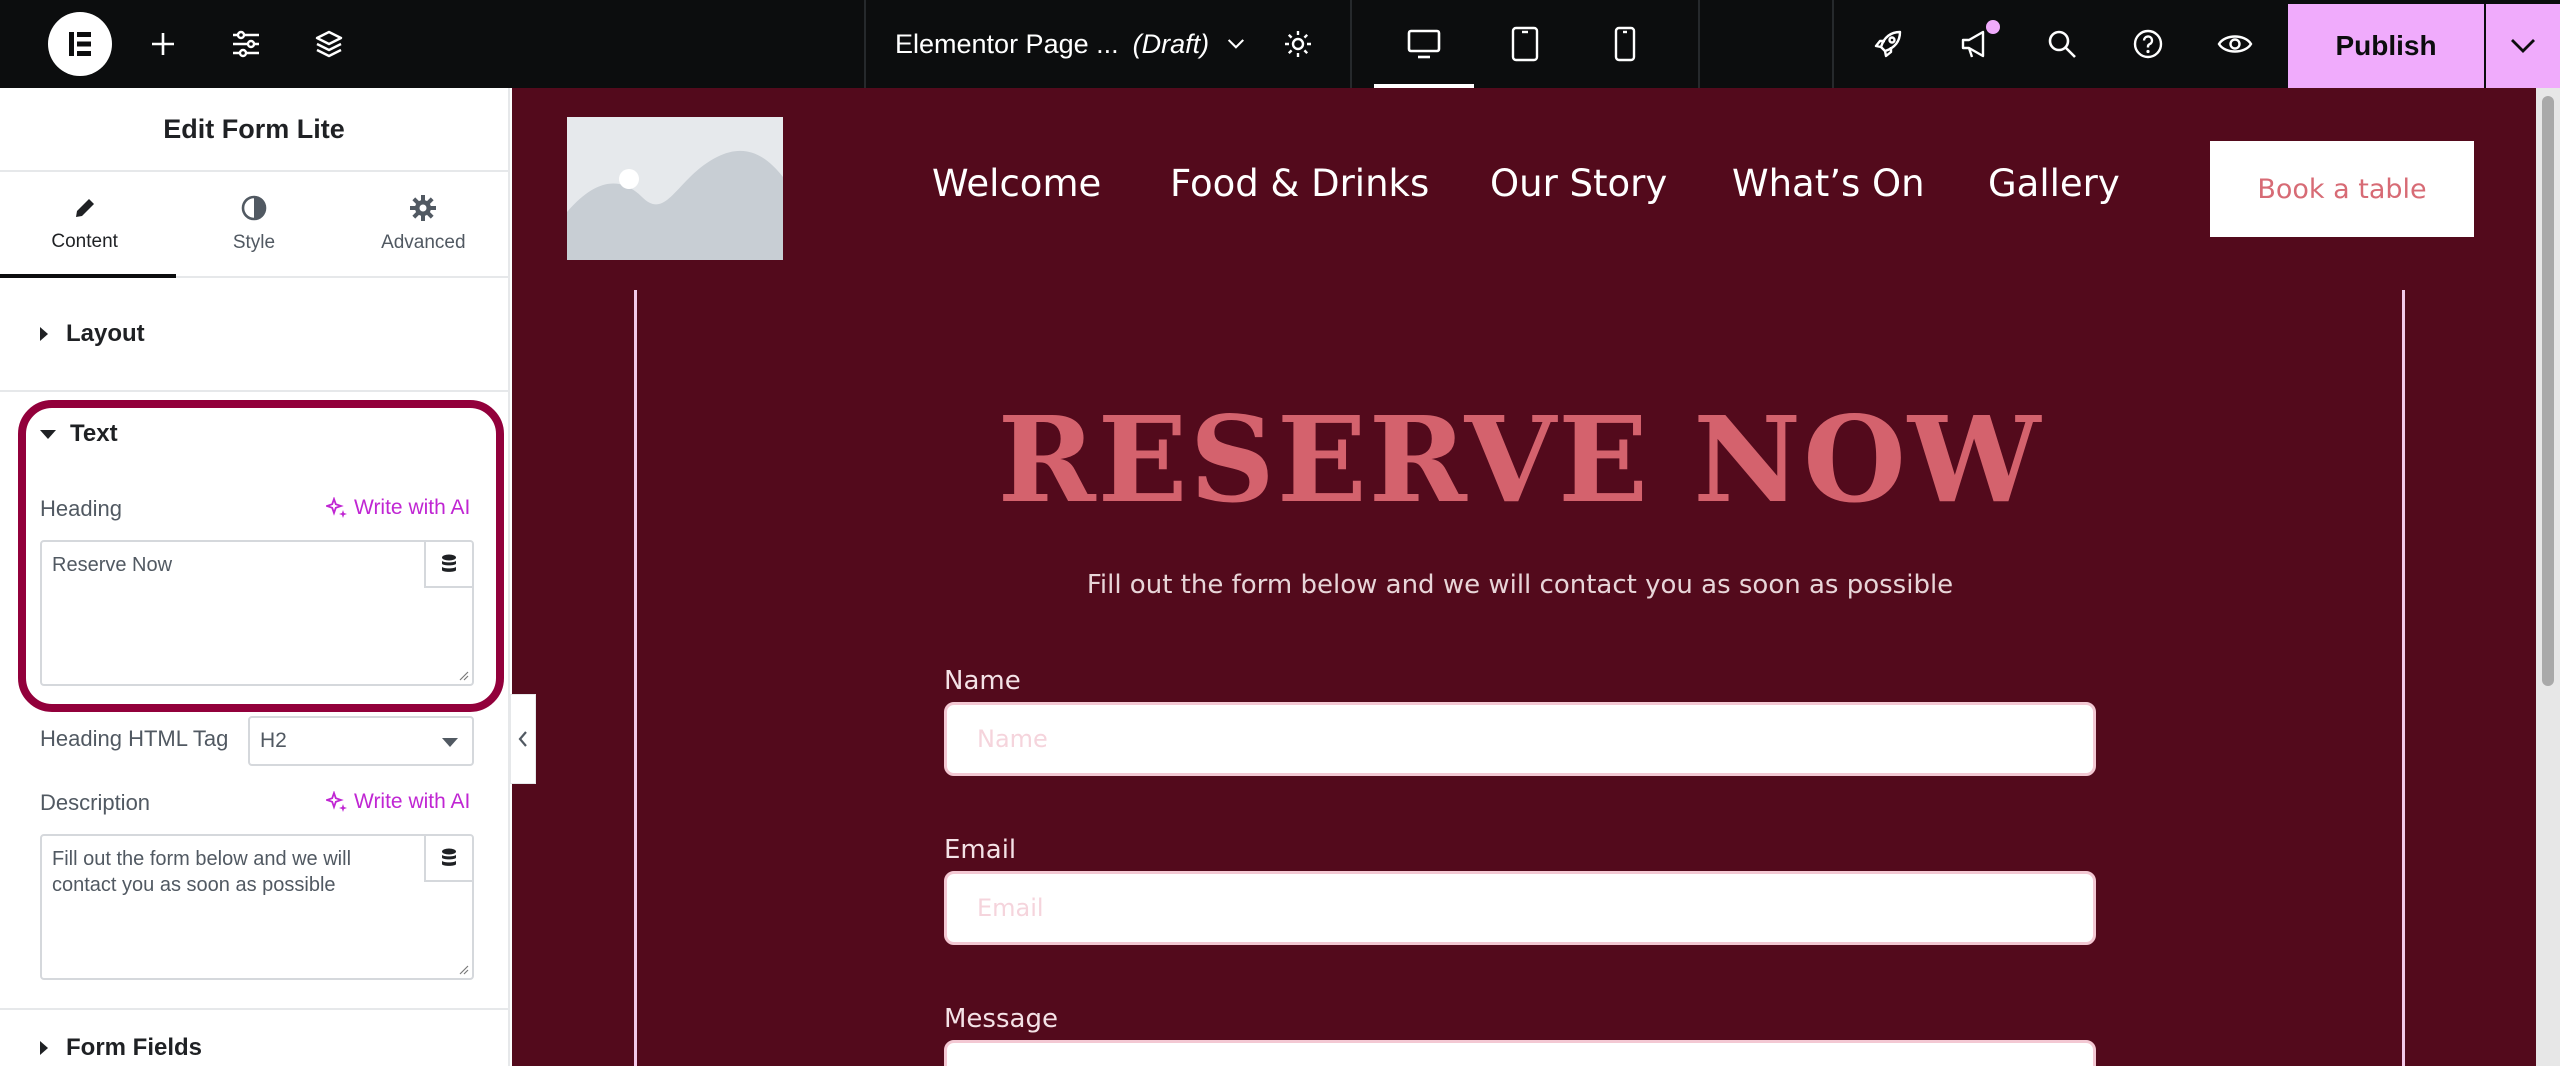 The width and height of the screenshot is (2560, 1066). Describe the element at coordinates (84, 241) in the screenshot. I see `tab-content-label: Content` at that location.